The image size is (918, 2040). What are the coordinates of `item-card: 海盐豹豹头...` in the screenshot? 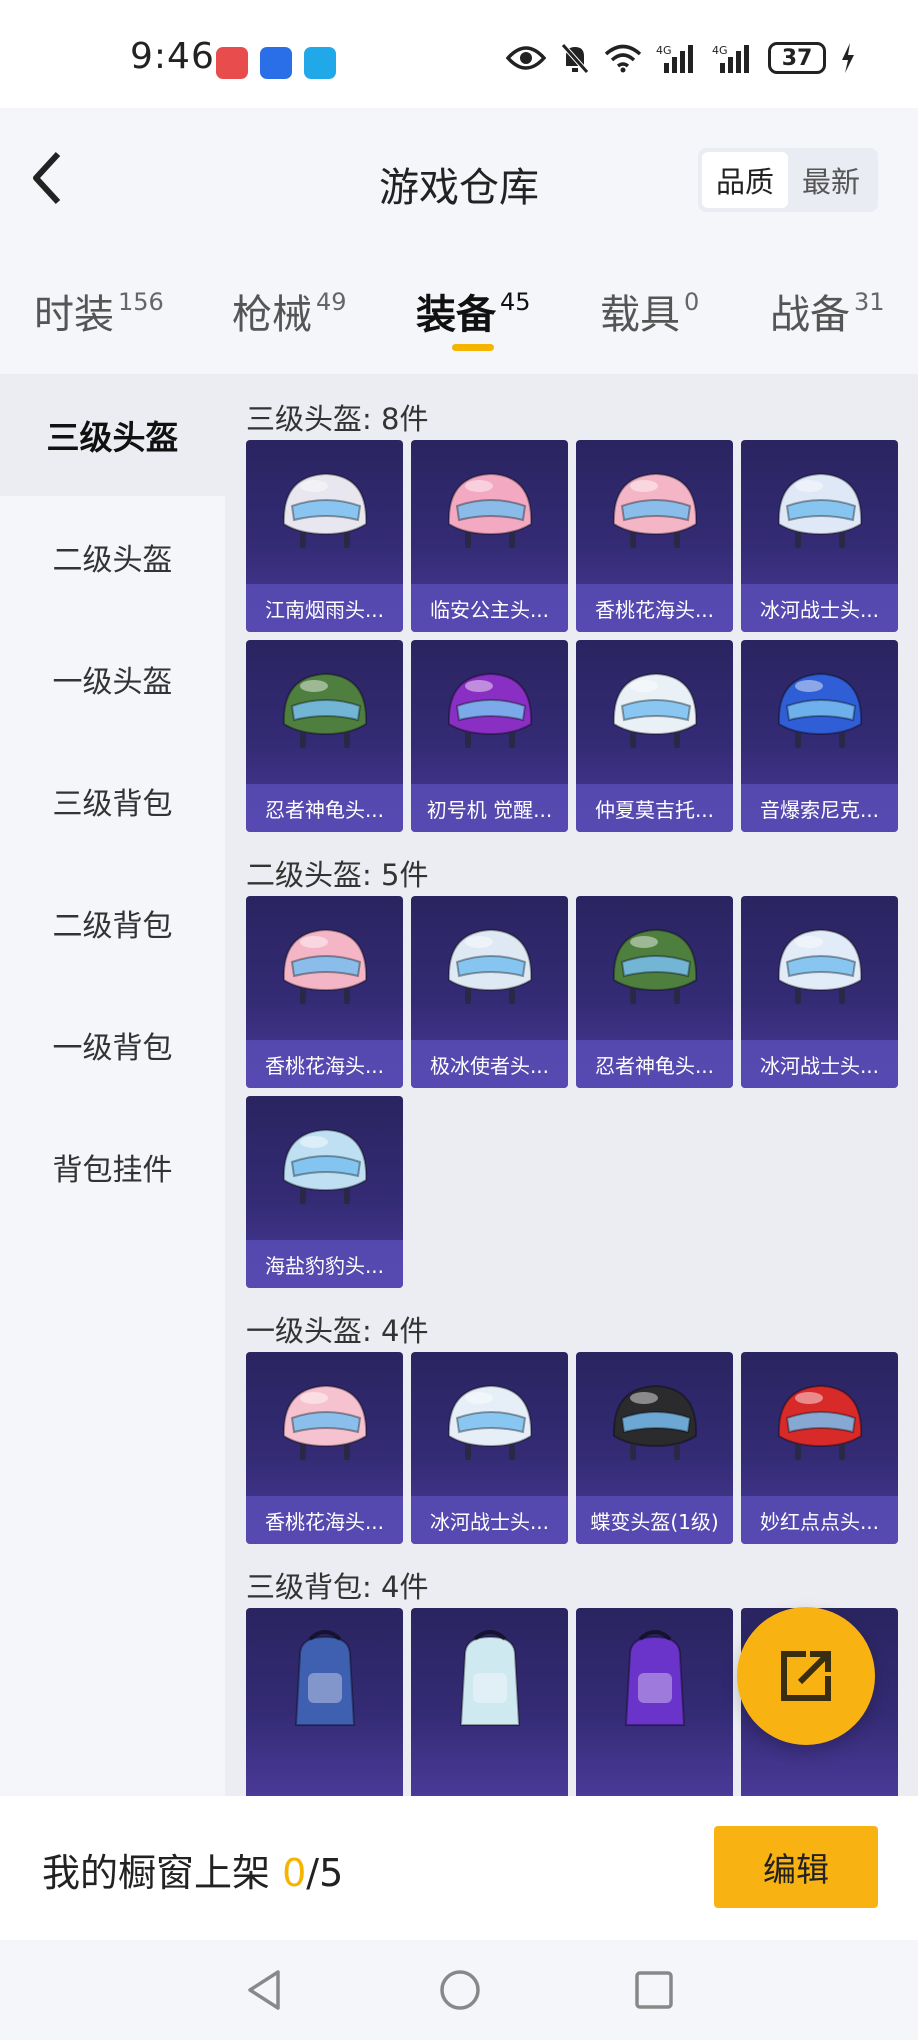 It's located at (324, 1192).